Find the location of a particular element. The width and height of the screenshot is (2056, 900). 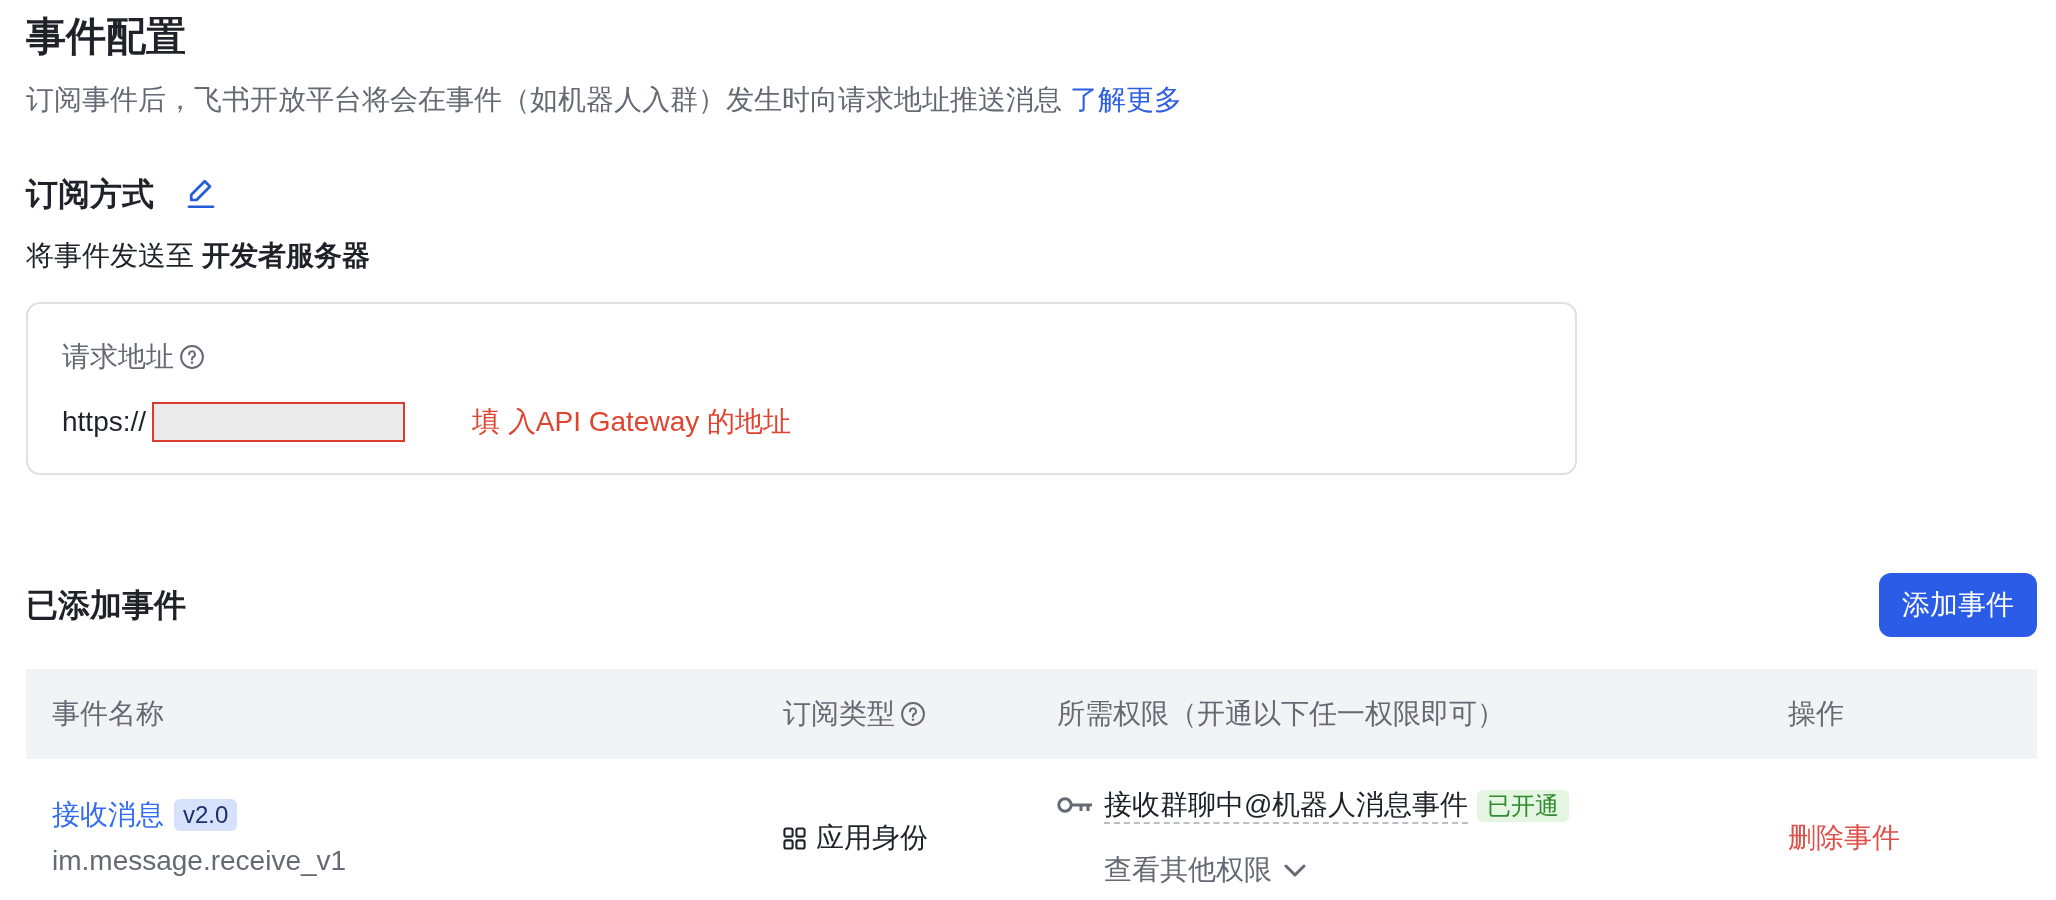

column-header: 订阅类型 is located at coordinates (839, 714).